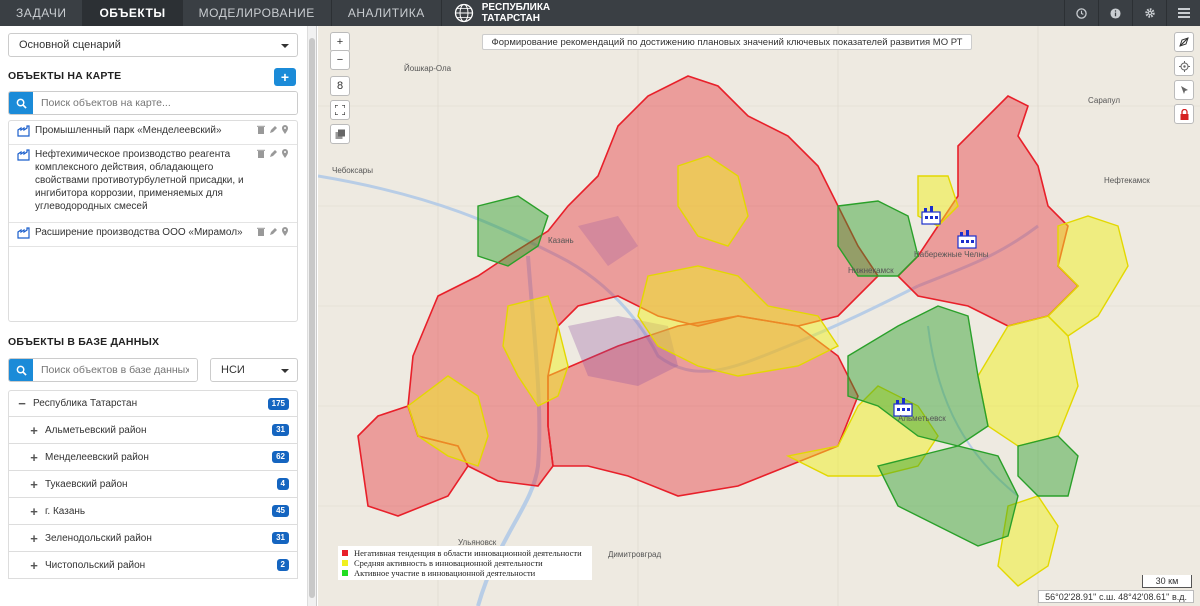 The height and width of the screenshot is (606, 1200). I want to click on add-object-button: +, so click(285, 77).